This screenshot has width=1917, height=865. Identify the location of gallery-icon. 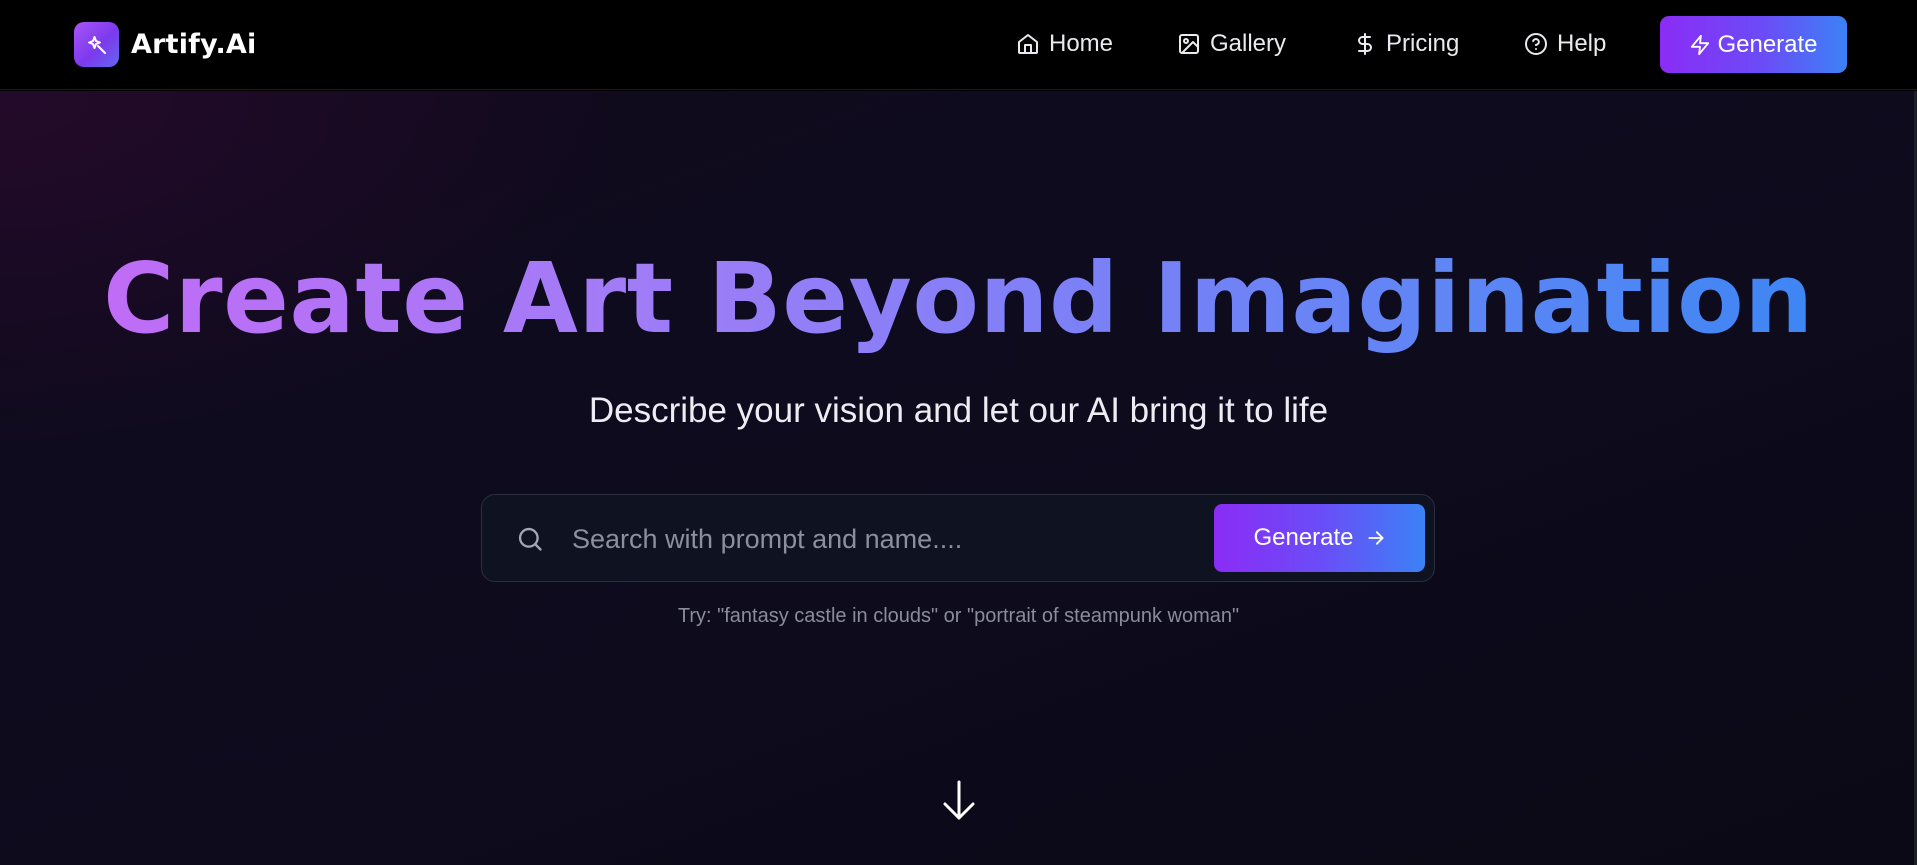
(1189, 44).